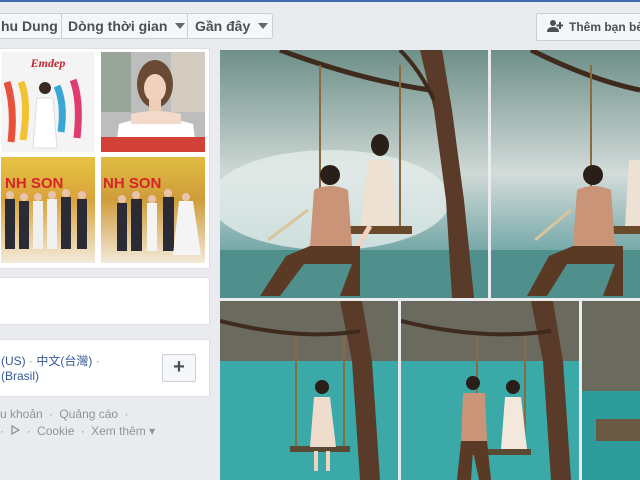  Describe the element at coordinates (48, 102) in the screenshot. I see `photo-thumbnail: Emdep` at that location.